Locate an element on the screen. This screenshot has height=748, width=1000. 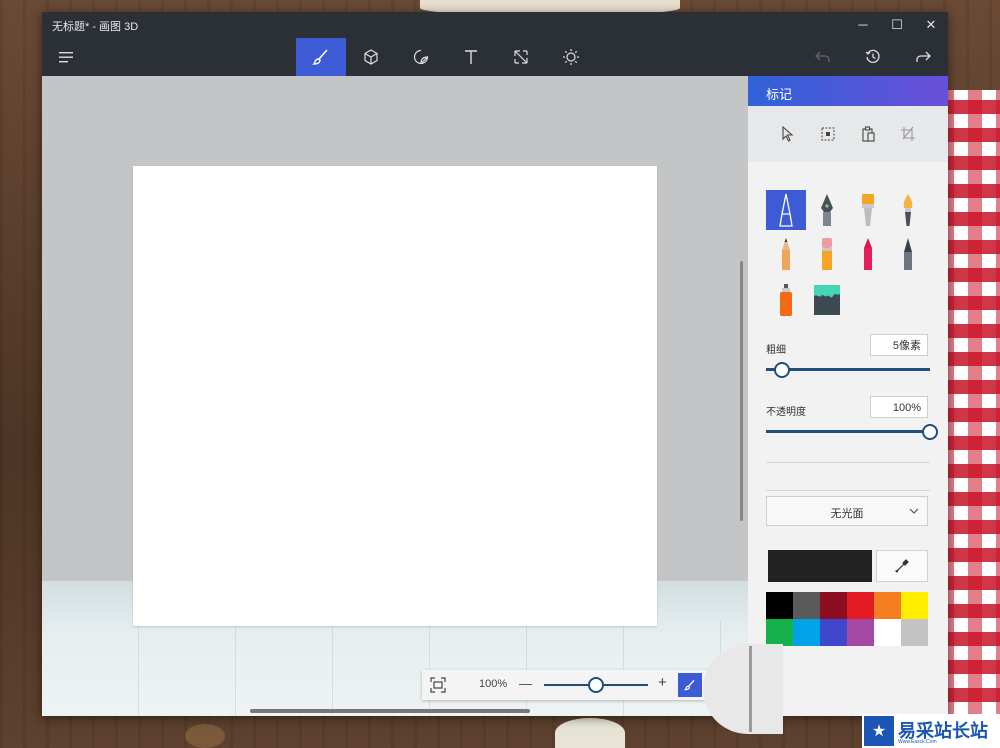
flat-brush-icon is located at coordinates (868, 210).